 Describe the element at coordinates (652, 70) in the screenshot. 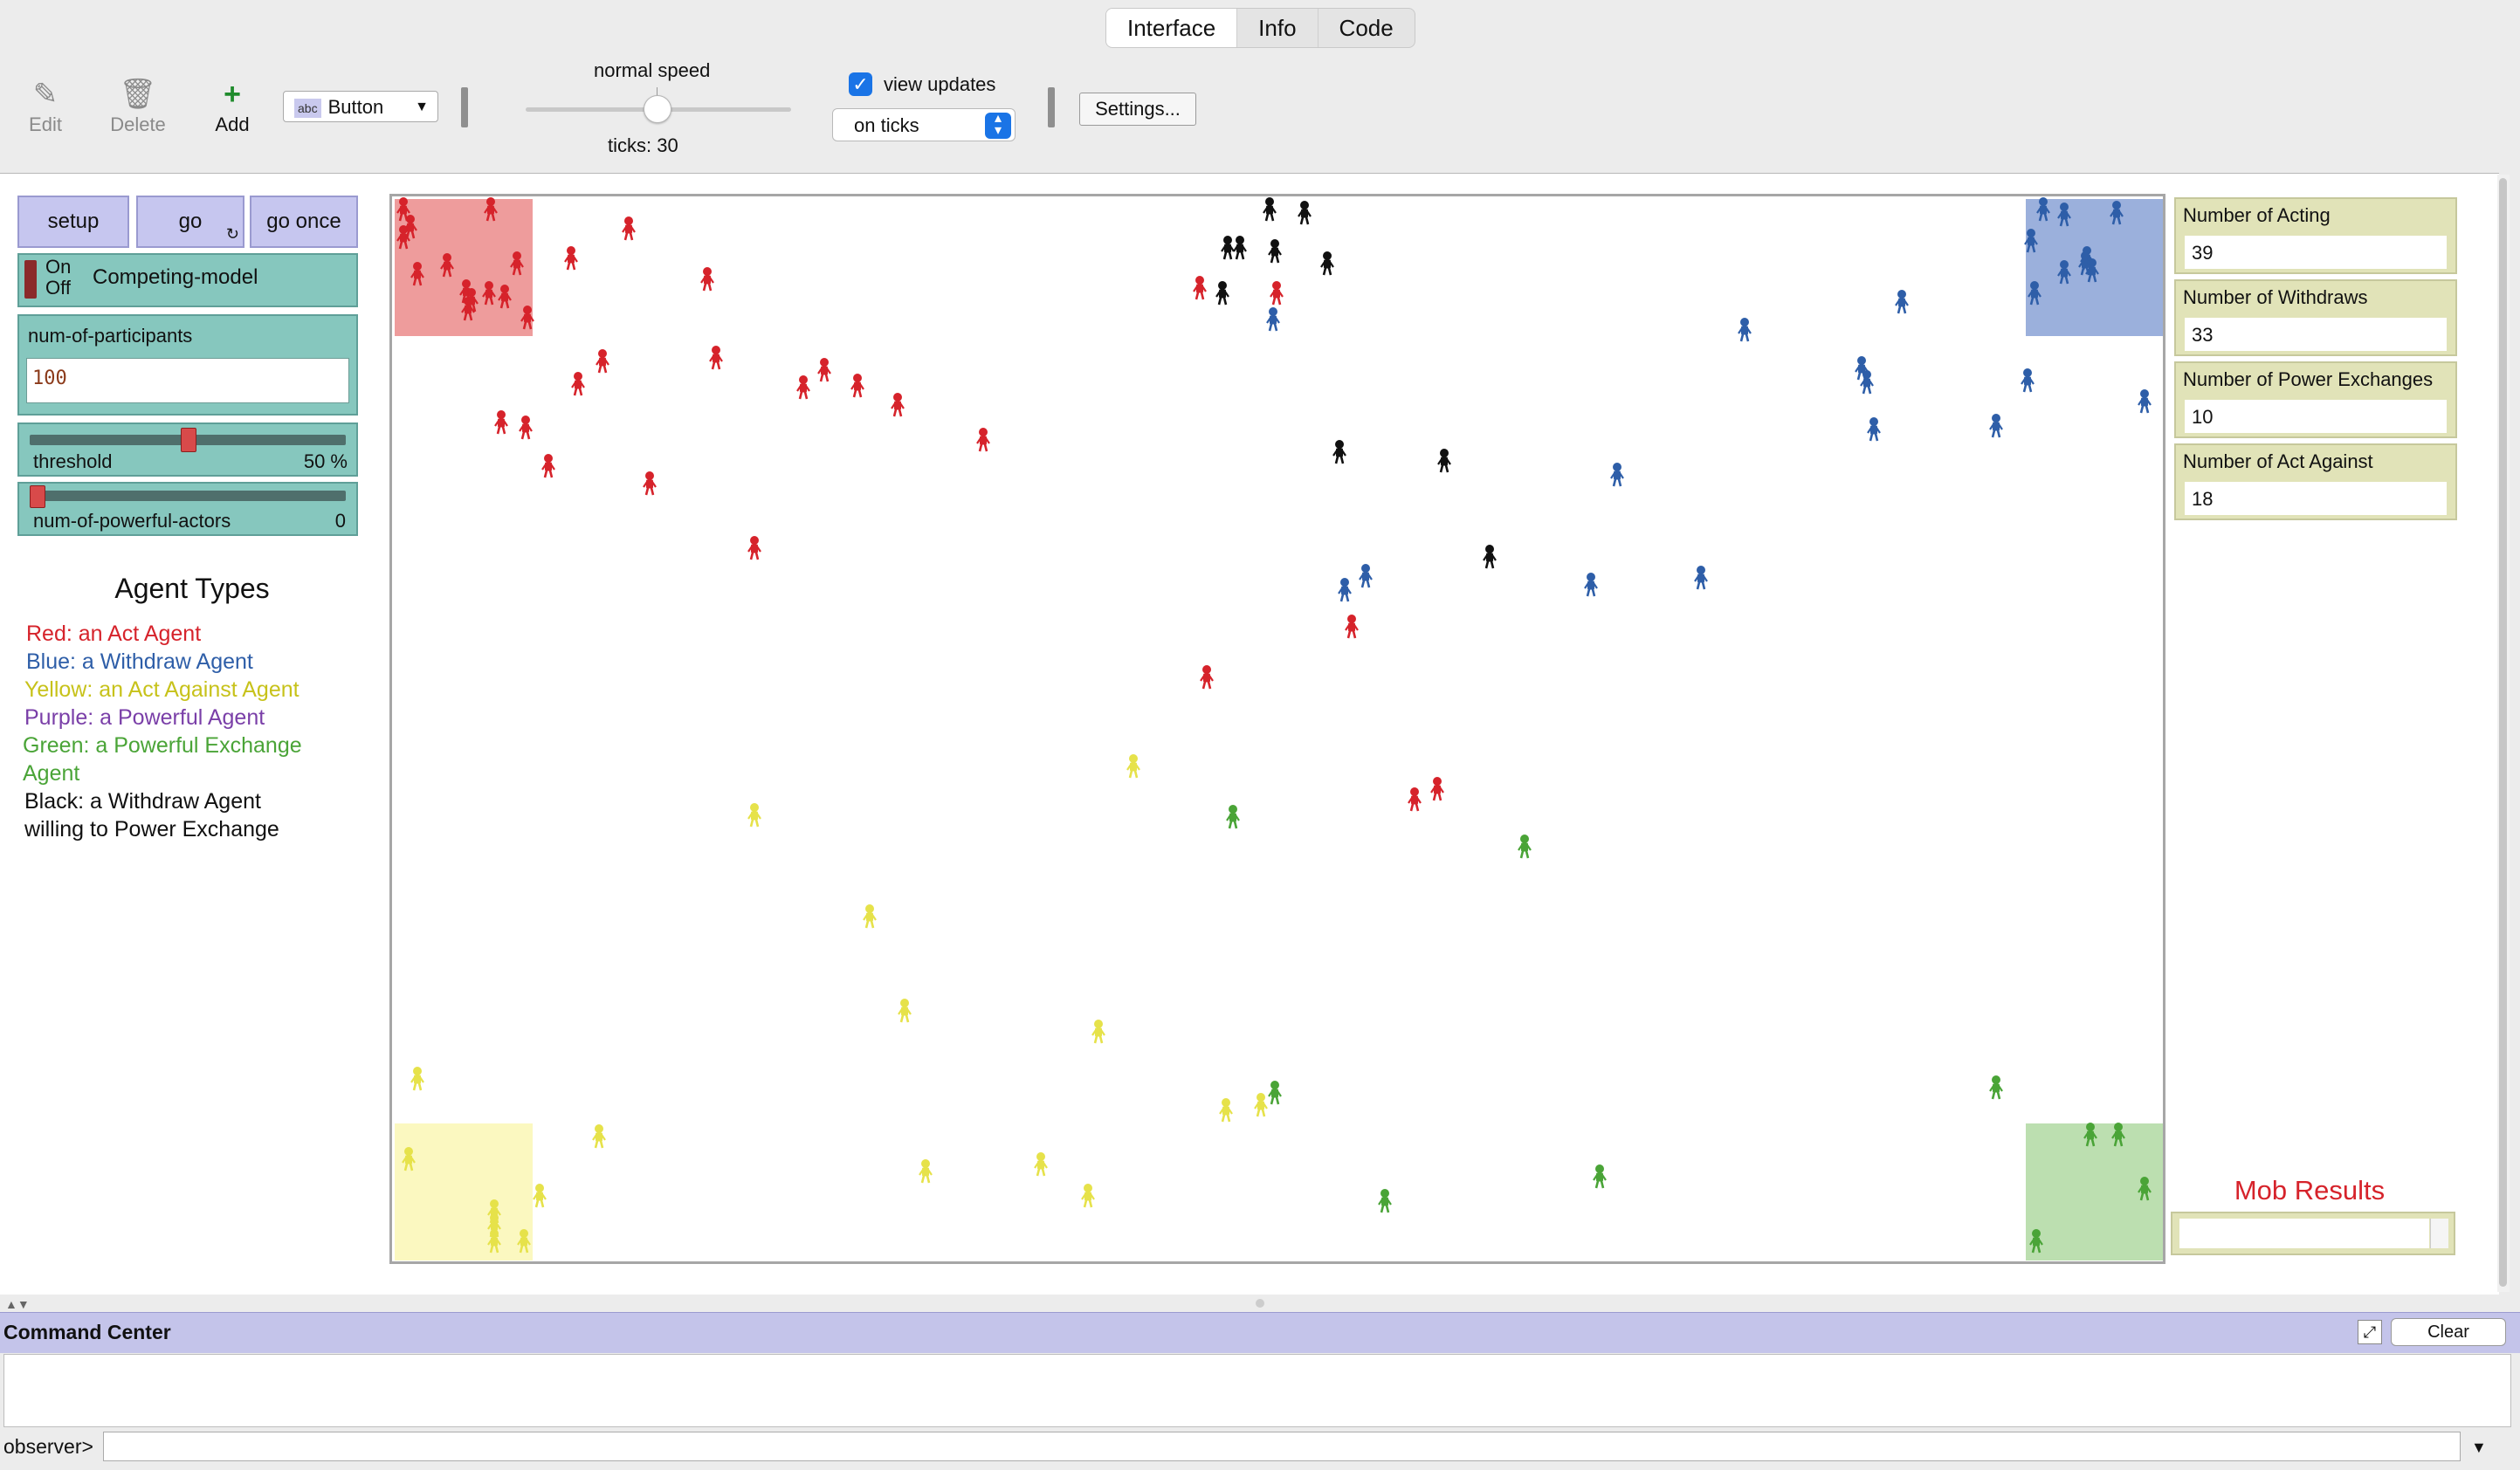

I see `speed-label: normal speed` at that location.